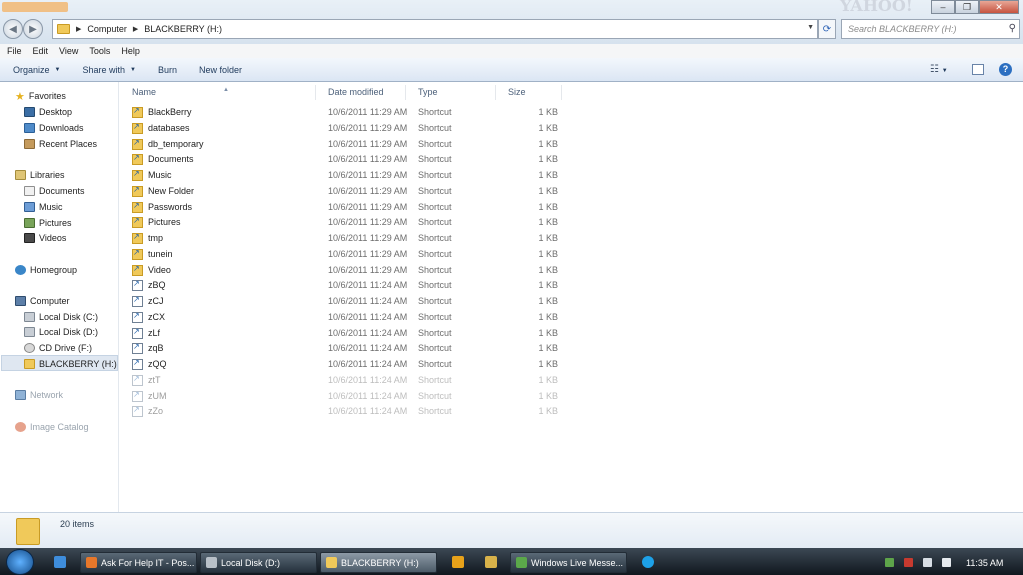  I want to click on file-row: zQQ 10/6/2011 11:24 AM Shortcut 1 KB, so click(352, 364).